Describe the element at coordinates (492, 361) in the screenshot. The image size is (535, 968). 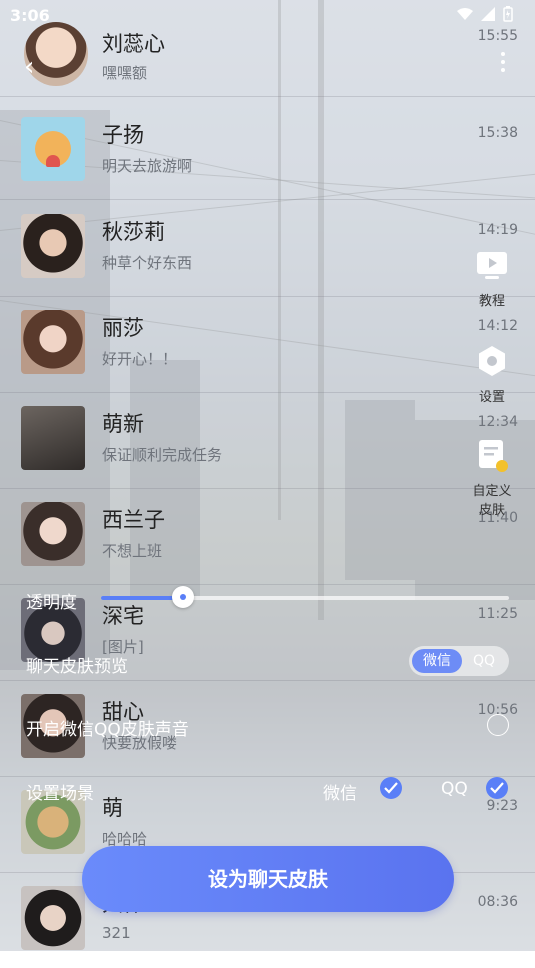
I see `gear-icon` at that location.